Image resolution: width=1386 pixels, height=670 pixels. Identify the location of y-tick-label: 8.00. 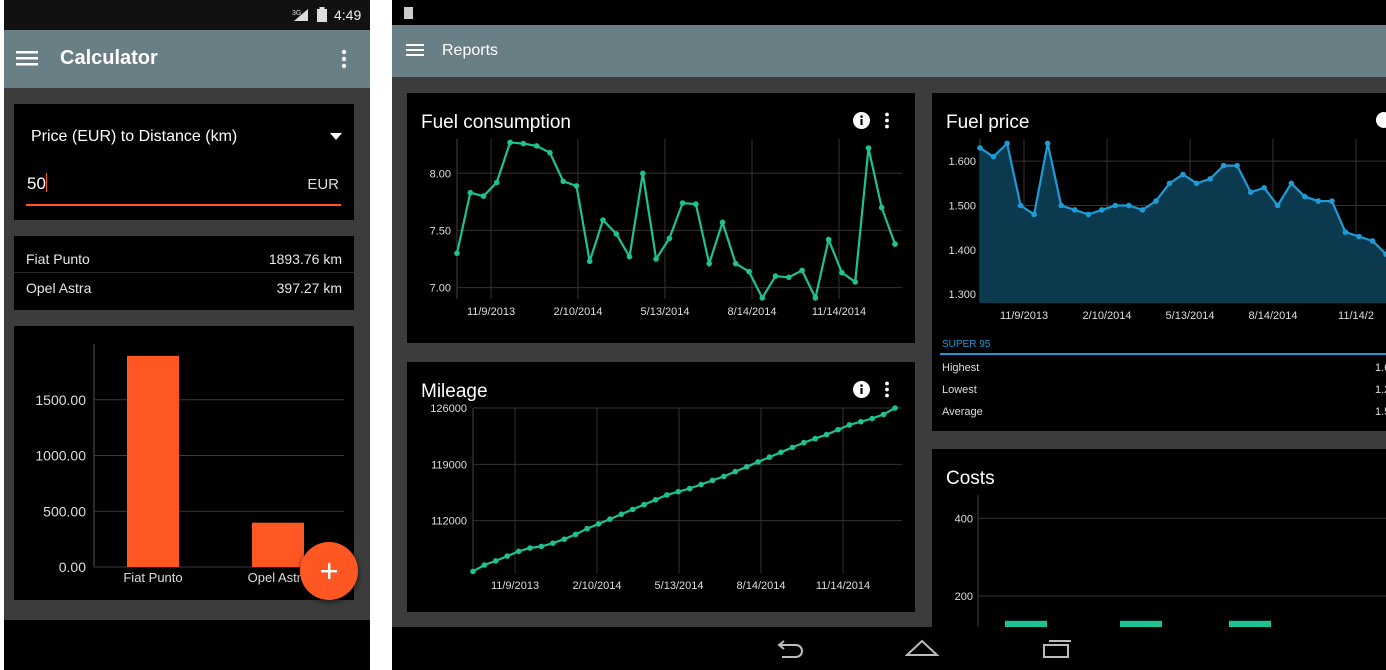
(440, 174).